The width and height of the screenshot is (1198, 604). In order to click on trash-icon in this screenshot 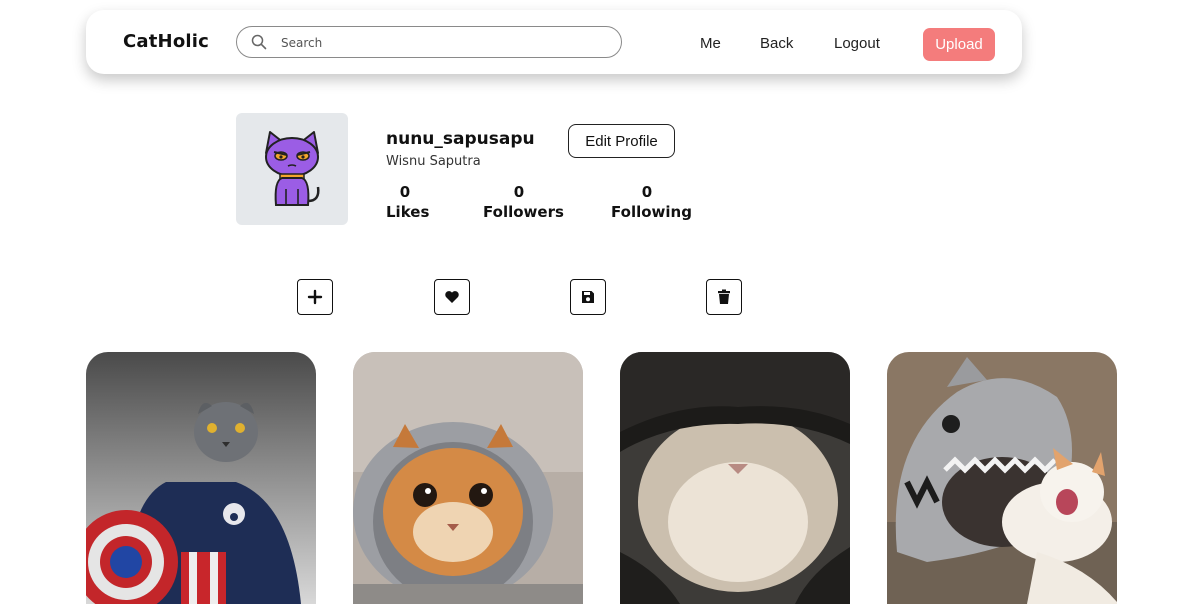, I will do `click(724, 296)`.